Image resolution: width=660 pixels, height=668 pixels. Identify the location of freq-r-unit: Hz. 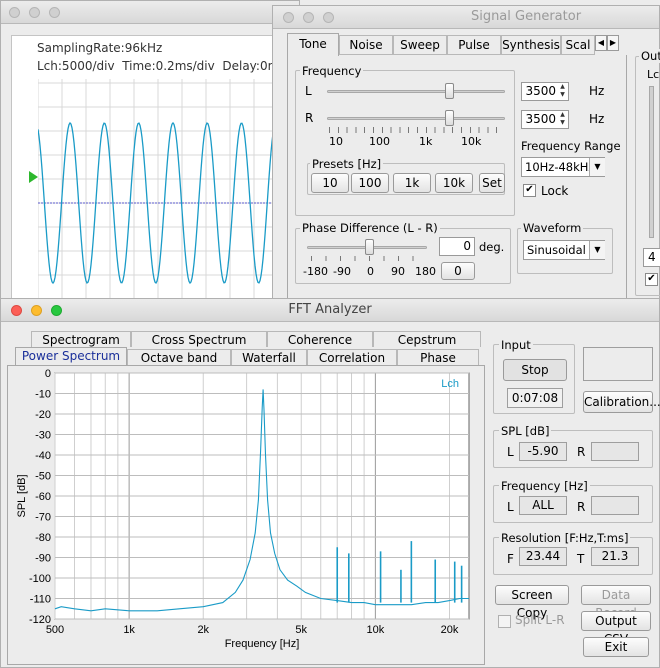
(597, 119).